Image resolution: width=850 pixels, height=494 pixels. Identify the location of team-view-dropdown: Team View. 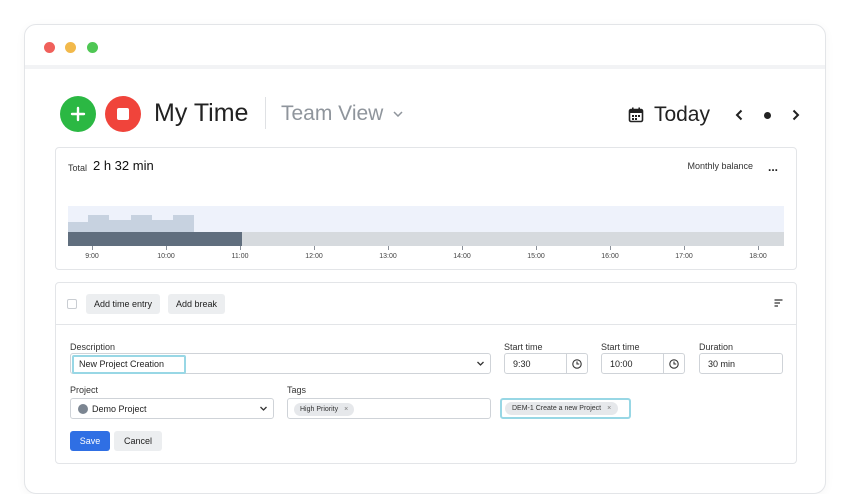
(342, 114).